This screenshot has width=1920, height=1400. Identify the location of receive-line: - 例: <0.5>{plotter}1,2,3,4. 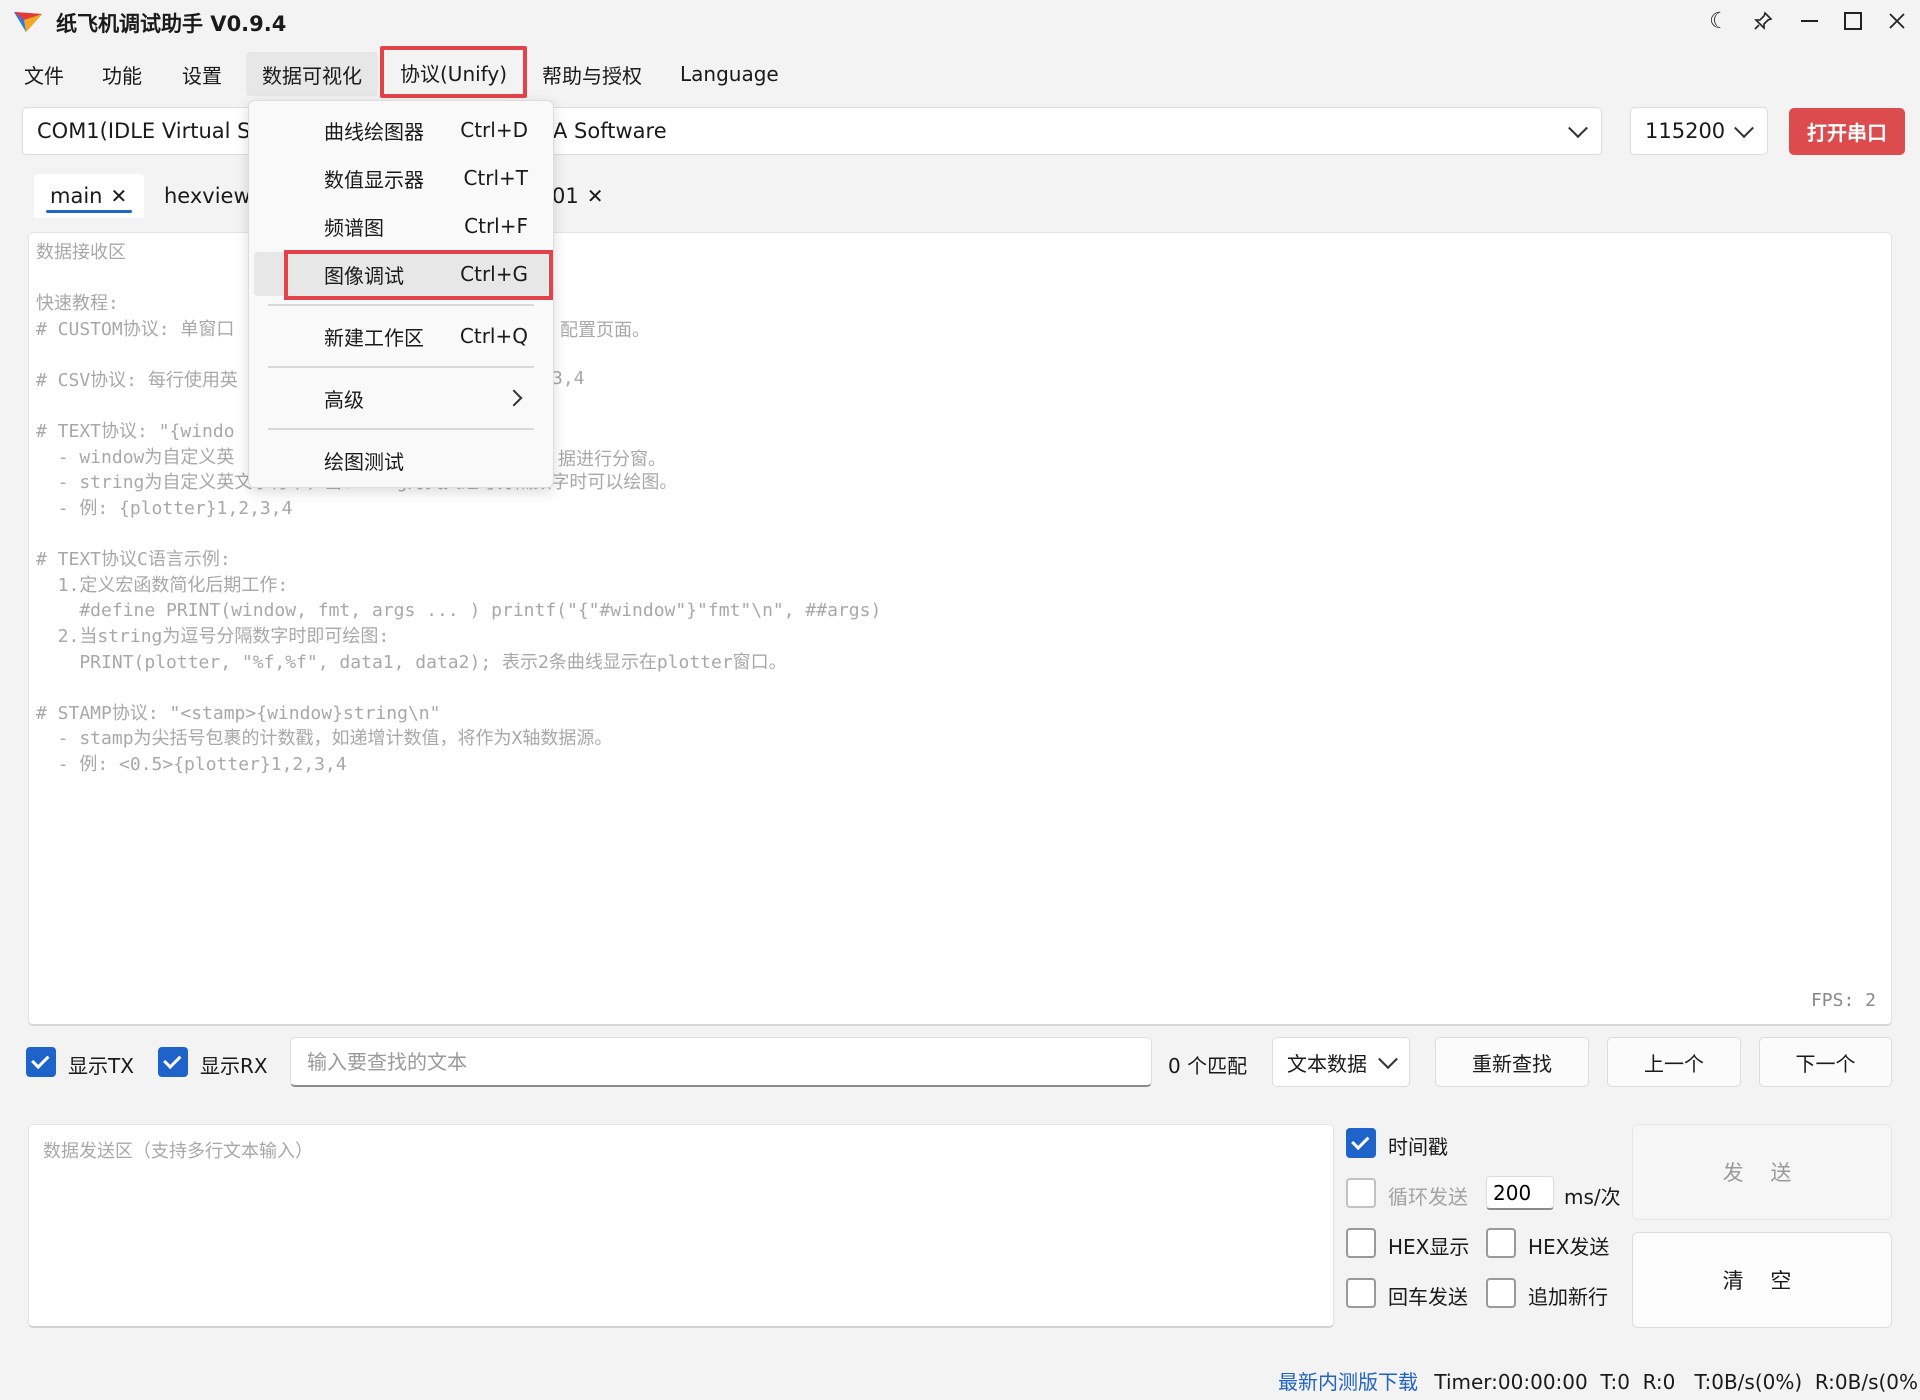
(191, 764).